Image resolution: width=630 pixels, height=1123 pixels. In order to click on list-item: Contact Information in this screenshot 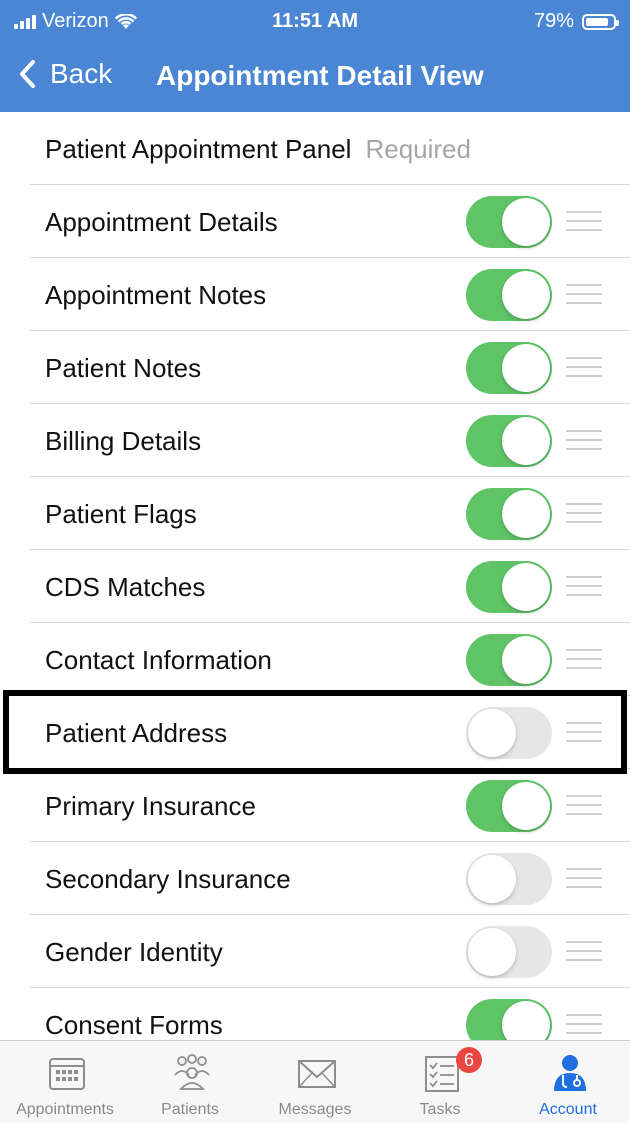, I will do `click(315, 659)`.